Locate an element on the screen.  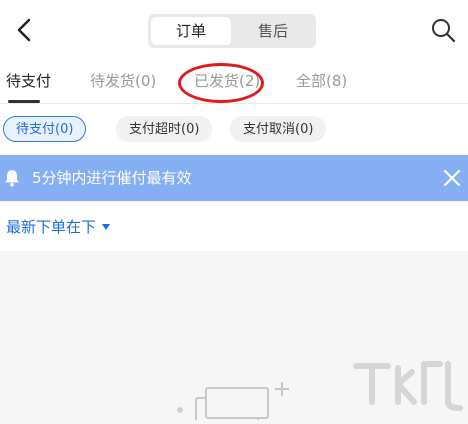
search-icon is located at coordinates (443, 30).